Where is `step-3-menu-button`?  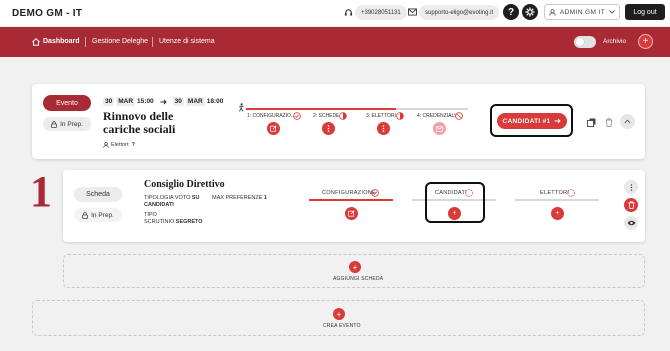
step-3-menu-button is located at coordinates (383, 128).